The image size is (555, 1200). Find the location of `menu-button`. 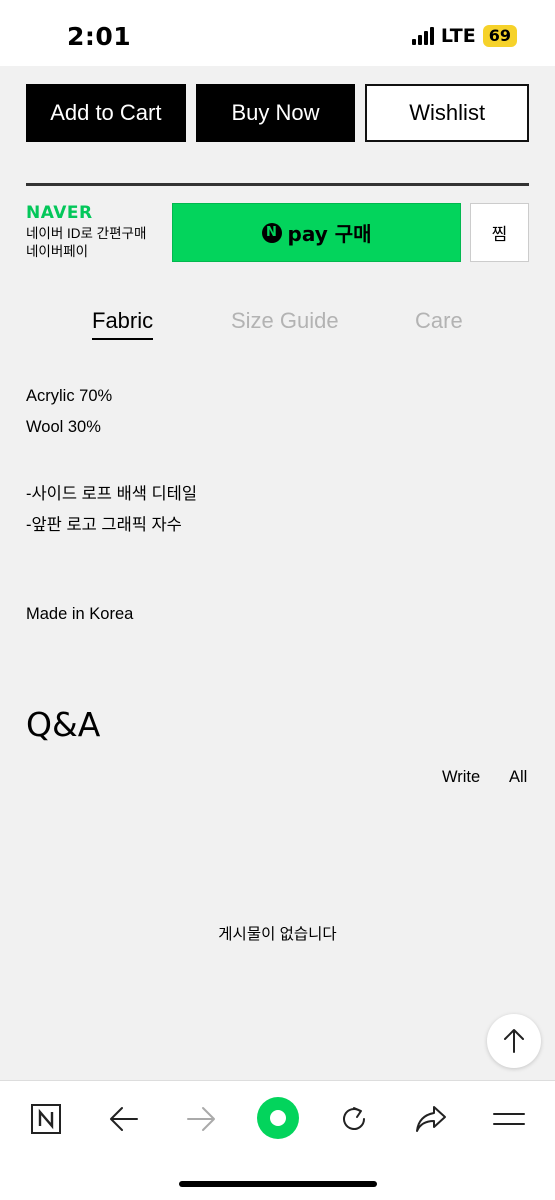

menu-button is located at coordinates (509, 1119).